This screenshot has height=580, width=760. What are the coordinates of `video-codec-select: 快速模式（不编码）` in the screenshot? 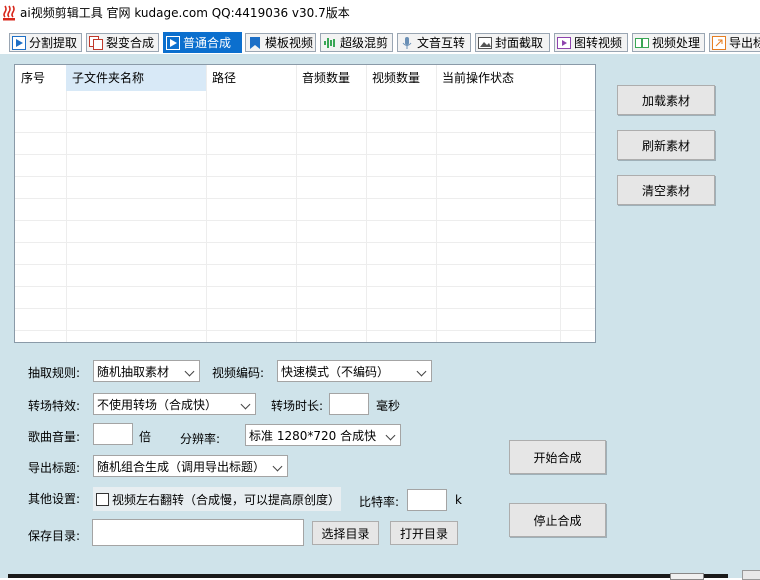 It's located at (354, 371).